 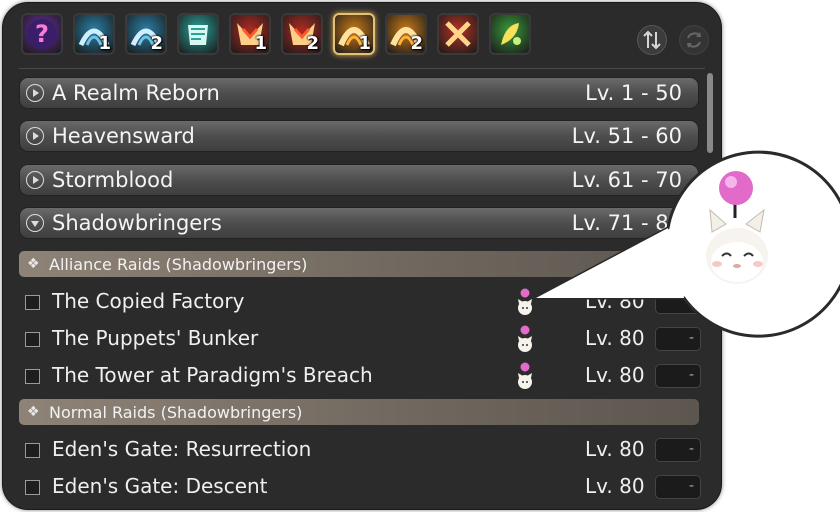 What do you see at coordinates (359, 223) in the screenshot?
I see `category-shadowbringers: Shadowbringers Lv. 71 - 80` at bounding box center [359, 223].